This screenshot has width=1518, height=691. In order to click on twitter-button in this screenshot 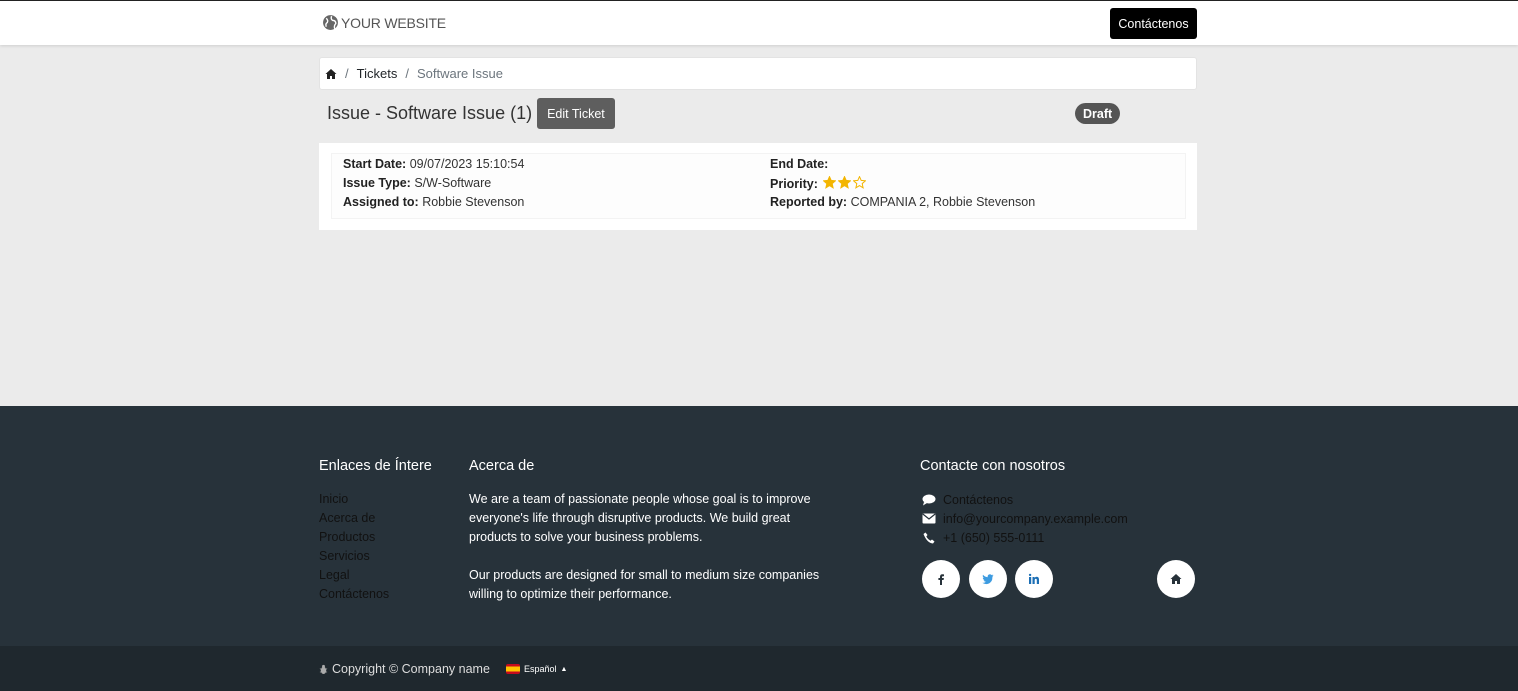, I will do `click(988, 579)`.